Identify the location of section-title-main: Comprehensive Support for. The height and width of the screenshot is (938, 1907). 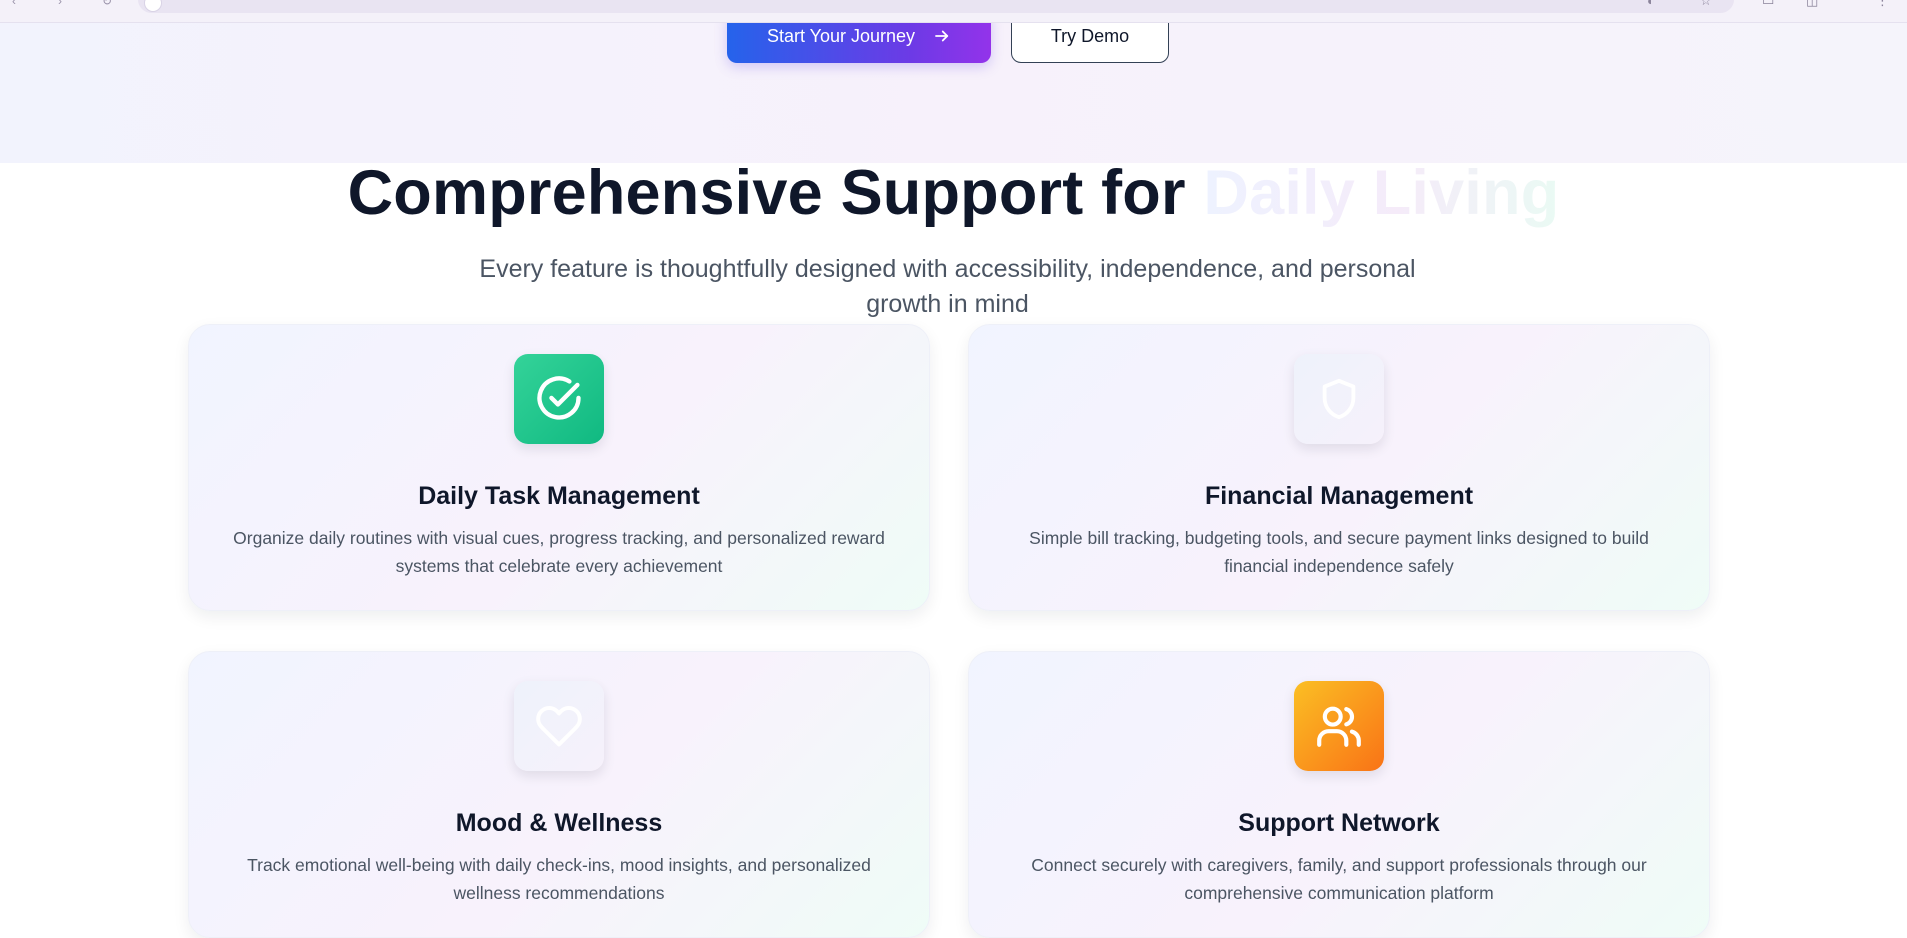
(775, 193).